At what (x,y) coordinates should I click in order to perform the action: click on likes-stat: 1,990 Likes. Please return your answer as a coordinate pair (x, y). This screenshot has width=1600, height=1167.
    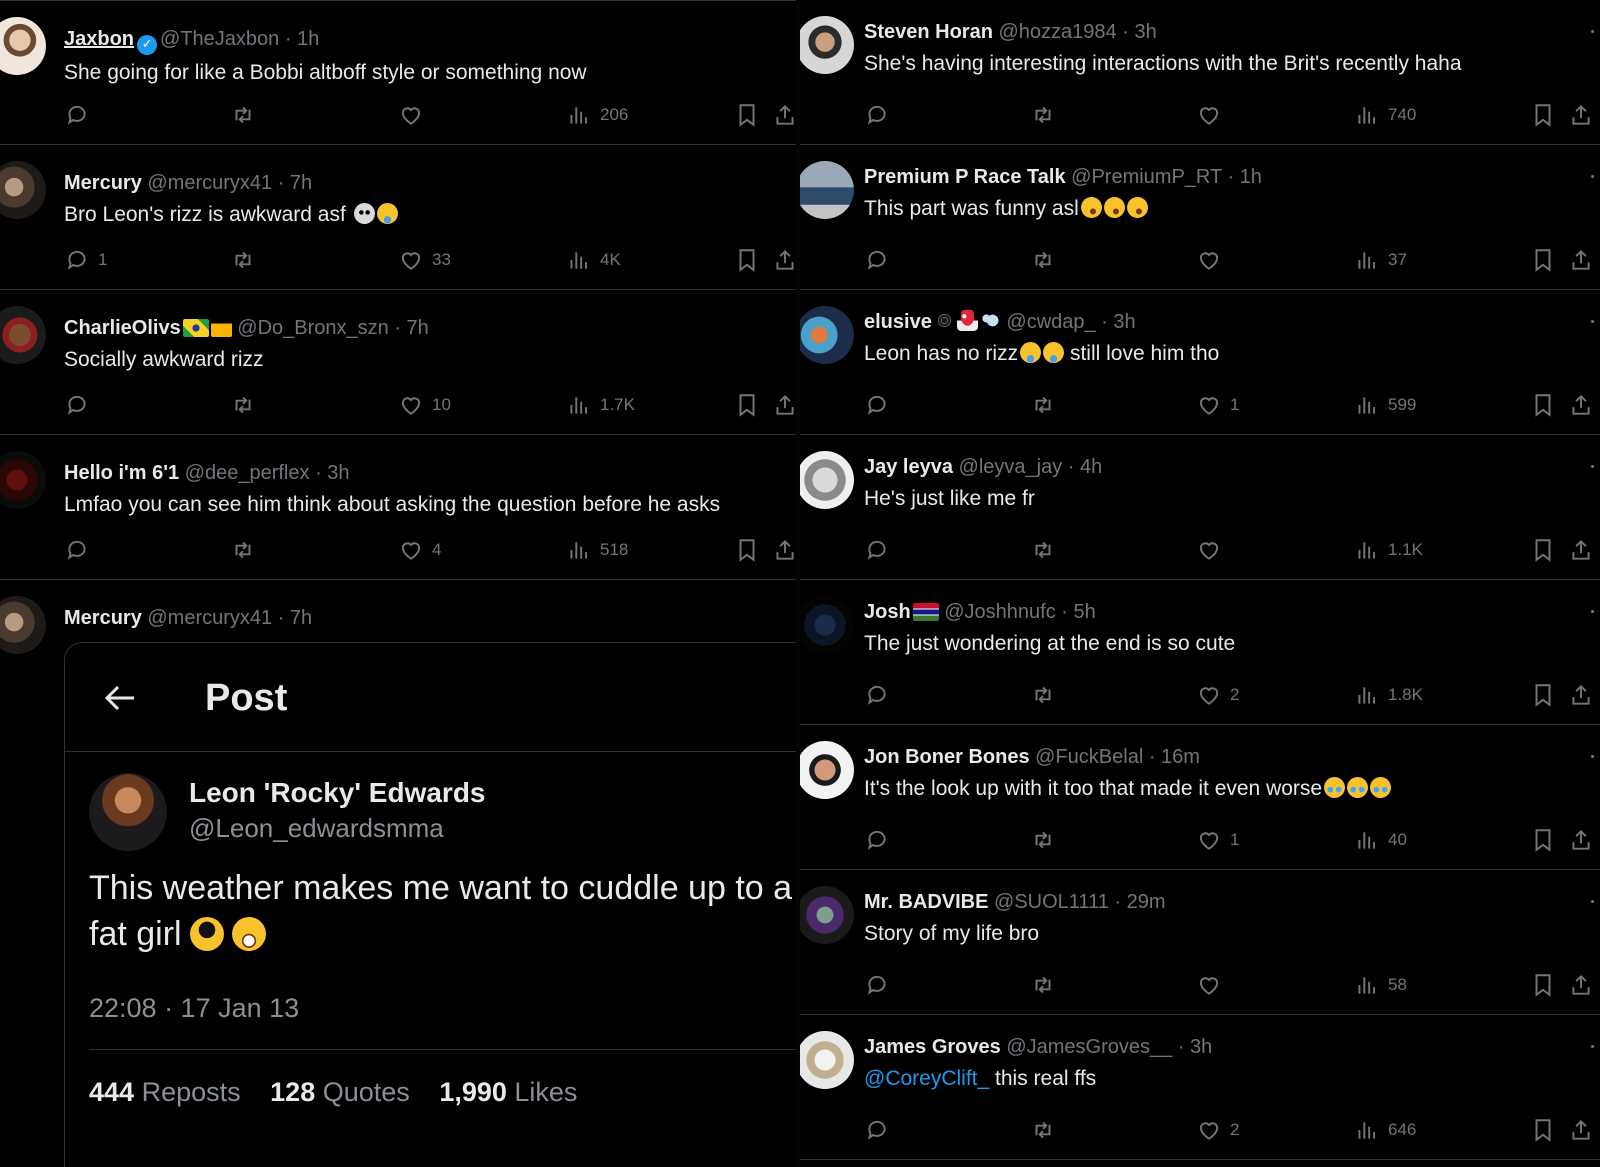
    Looking at the image, I should click on (508, 1092).